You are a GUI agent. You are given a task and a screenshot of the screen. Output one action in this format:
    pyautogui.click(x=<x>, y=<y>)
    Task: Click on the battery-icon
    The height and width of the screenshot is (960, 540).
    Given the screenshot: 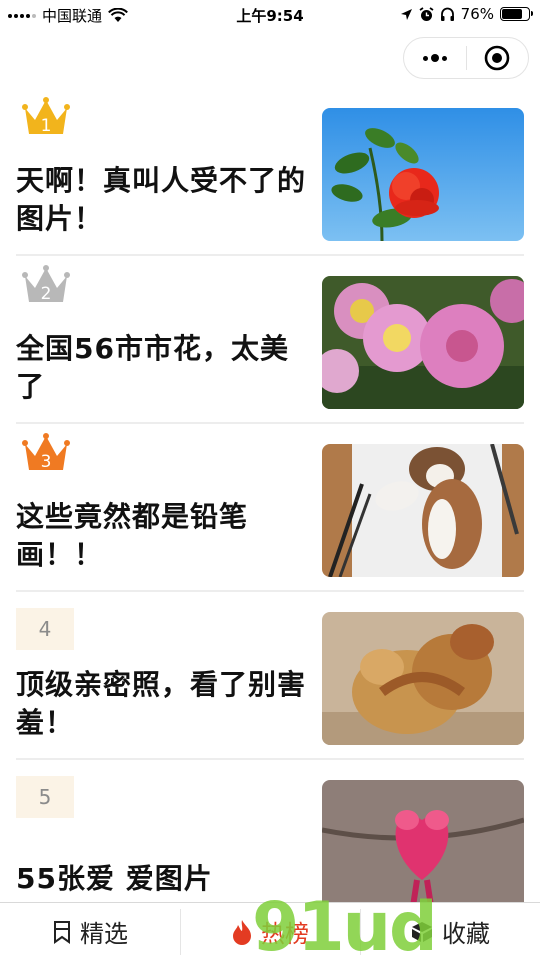 What is the action you would take?
    pyautogui.click(x=516, y=14)
    